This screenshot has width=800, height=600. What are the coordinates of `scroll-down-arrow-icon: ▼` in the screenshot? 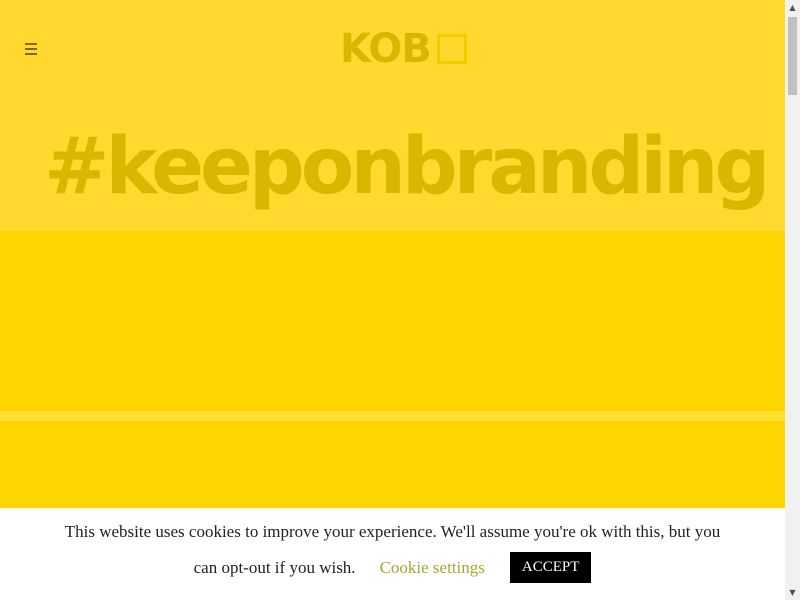 It's located at (792, 592).